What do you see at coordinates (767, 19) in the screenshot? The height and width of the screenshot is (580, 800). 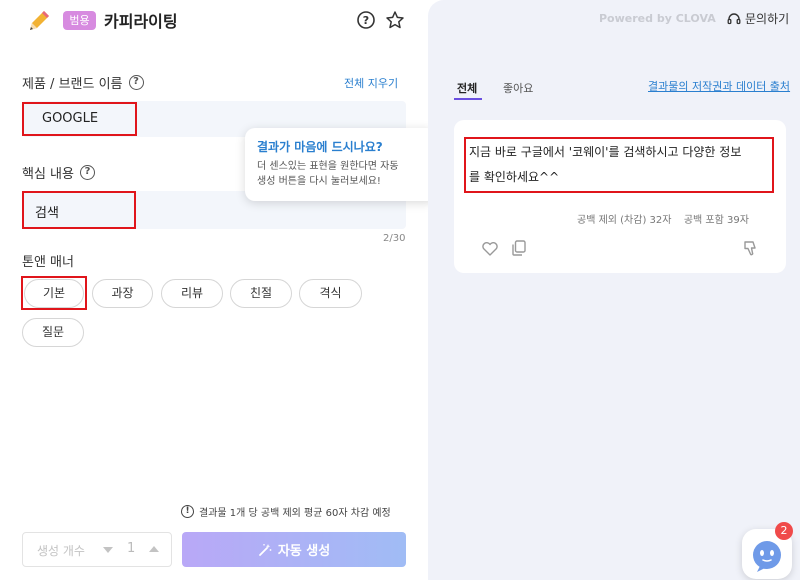 I see `help-label: 문의하기` at bounding box center [767, 19].